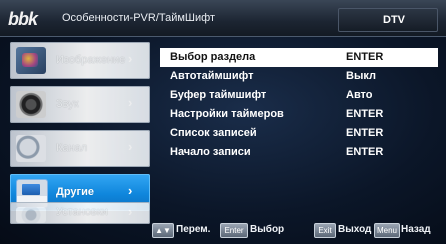 This screenshot has width=446, height=244. What do you see at coordinates (387, 230) in the screenshot?
I see `menu-key-badge: Menu` at bounding box center [387, 230].